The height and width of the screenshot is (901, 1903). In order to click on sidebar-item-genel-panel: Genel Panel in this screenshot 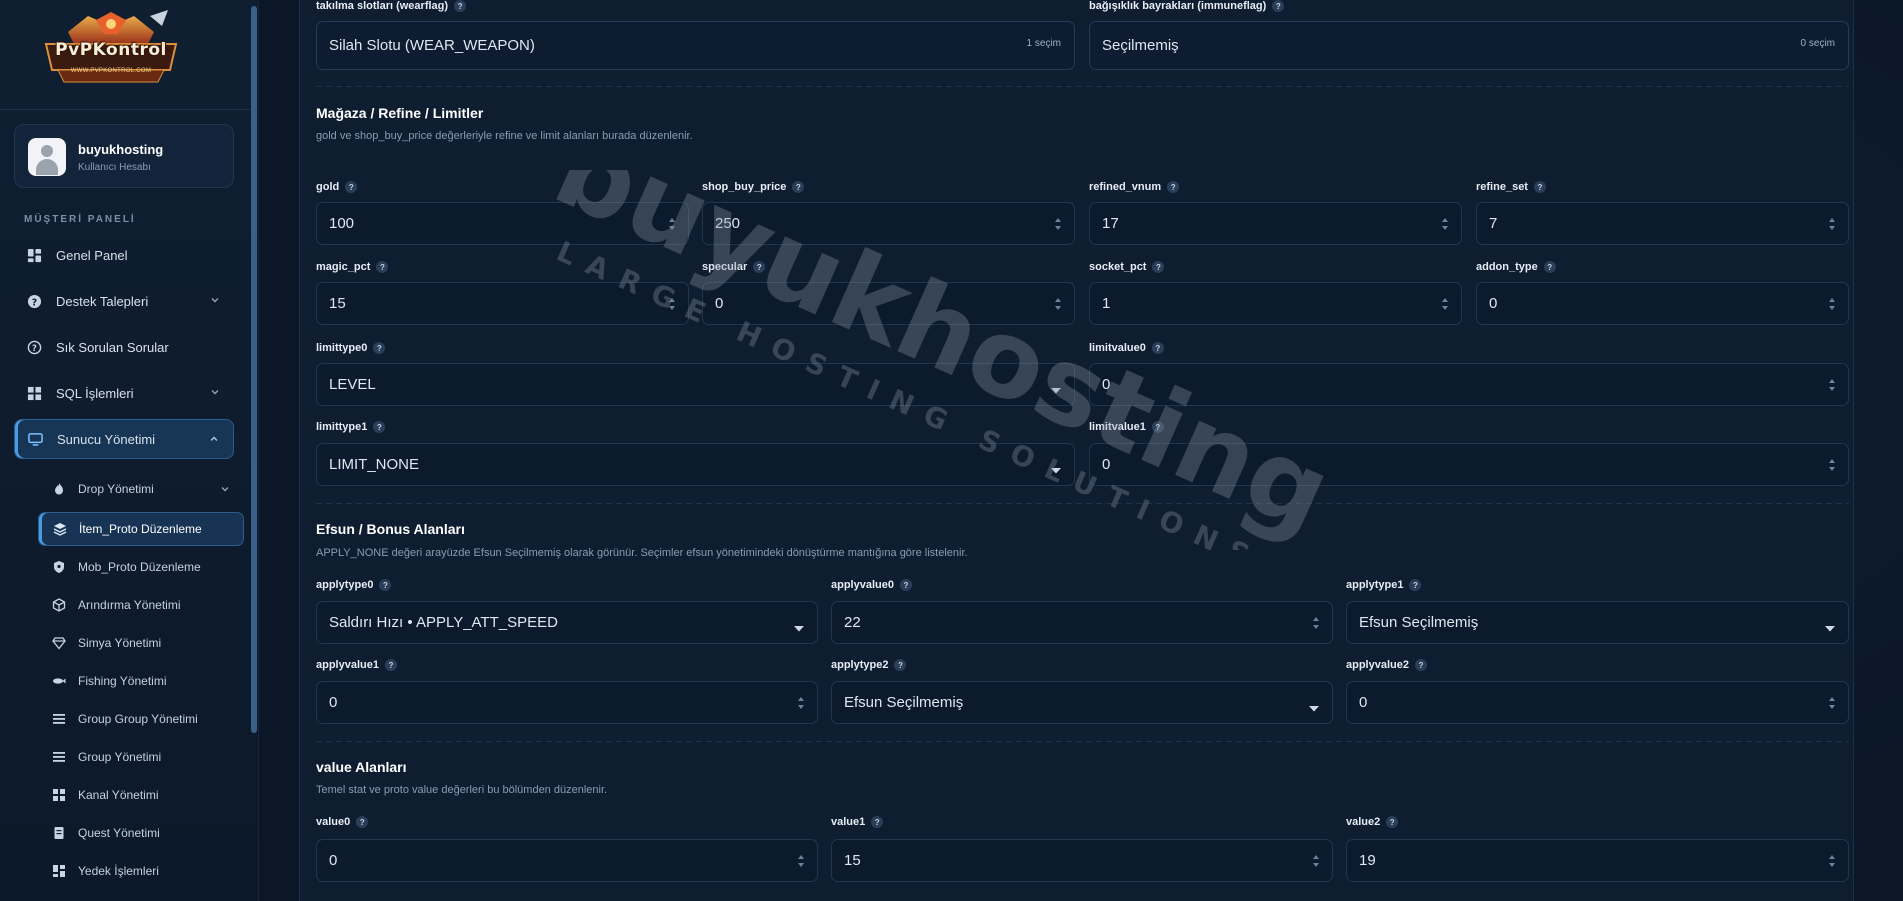, I will do `click(124, 255)`.